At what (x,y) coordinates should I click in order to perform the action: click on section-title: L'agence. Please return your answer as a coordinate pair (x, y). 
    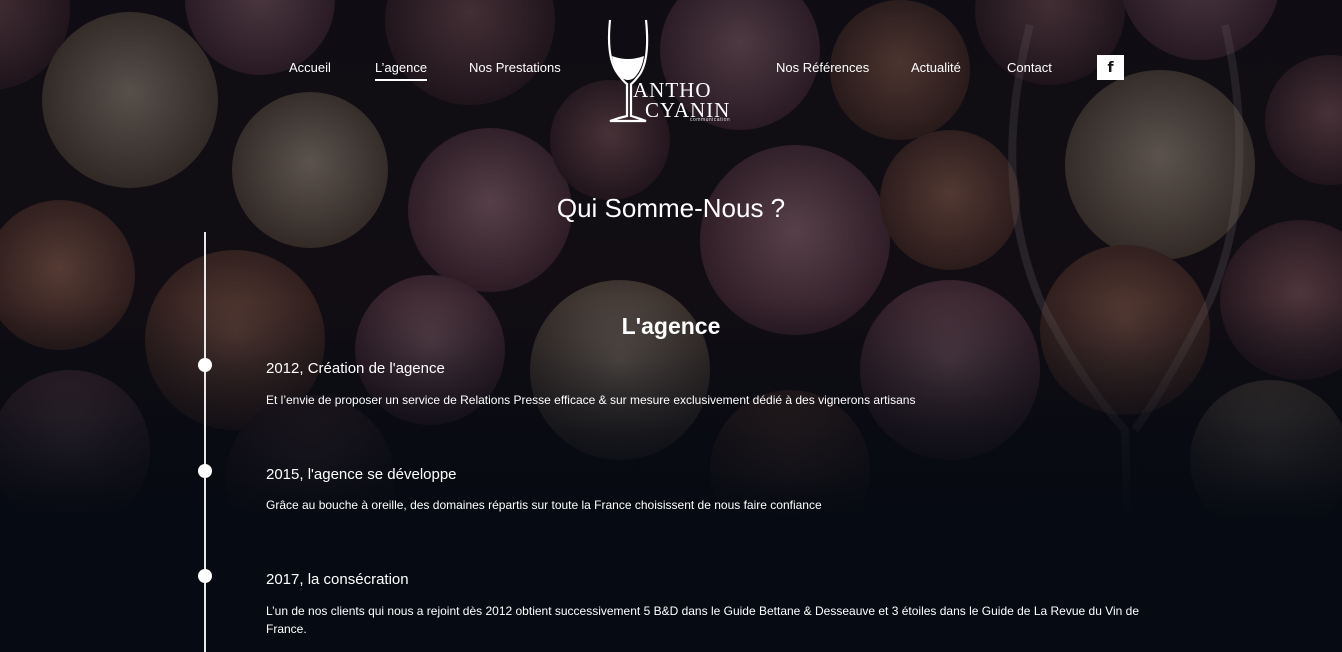
    Looking at the image, I should click on (671, 326).